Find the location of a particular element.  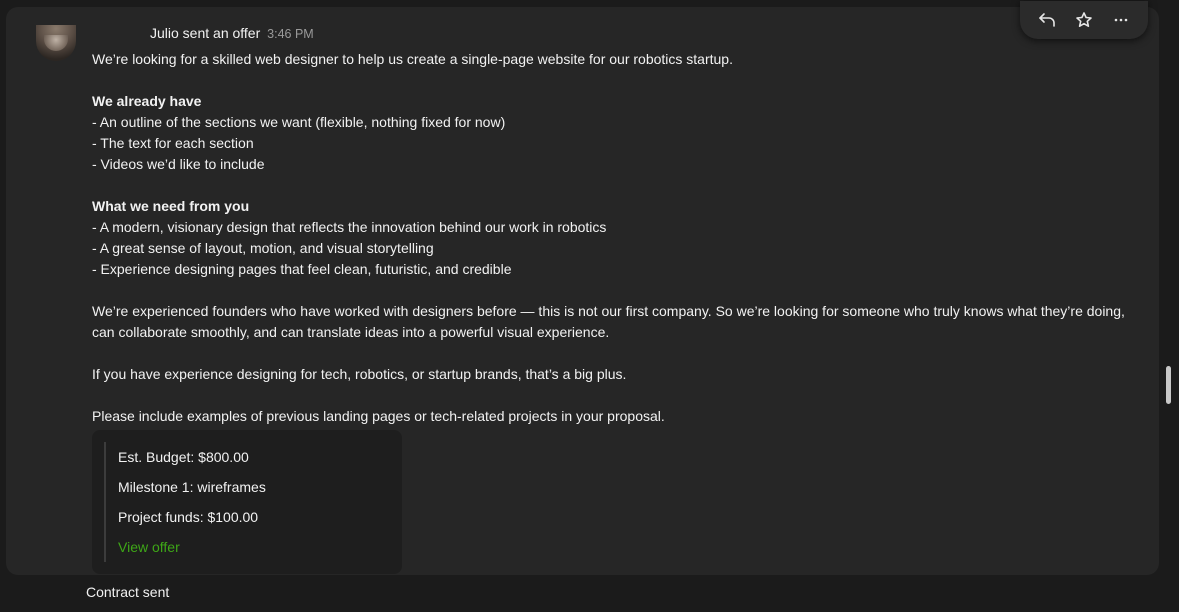

contract-status: Contract sent is located at coordinates (128, 592).